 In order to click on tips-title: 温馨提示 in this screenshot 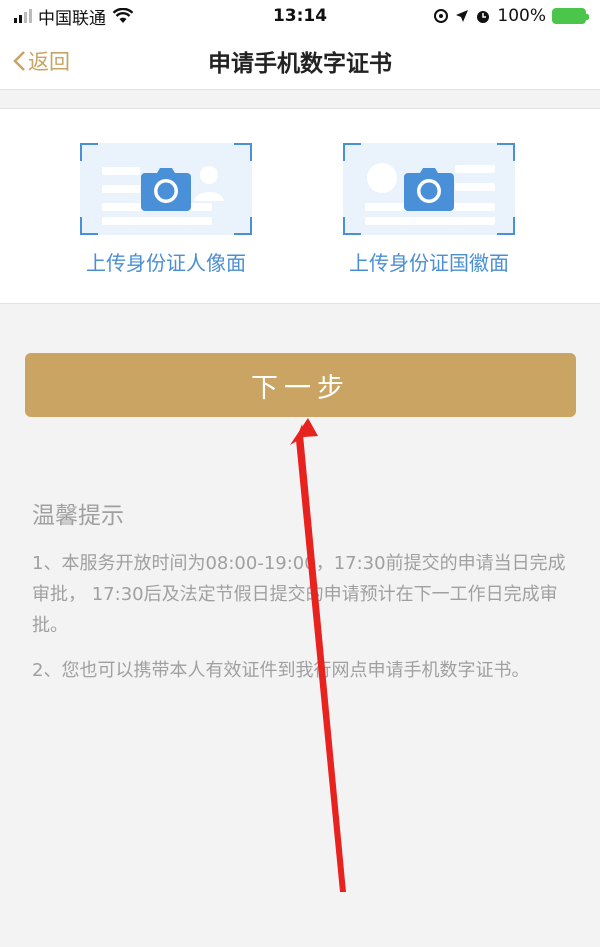, I will do `click(78, 516)`.